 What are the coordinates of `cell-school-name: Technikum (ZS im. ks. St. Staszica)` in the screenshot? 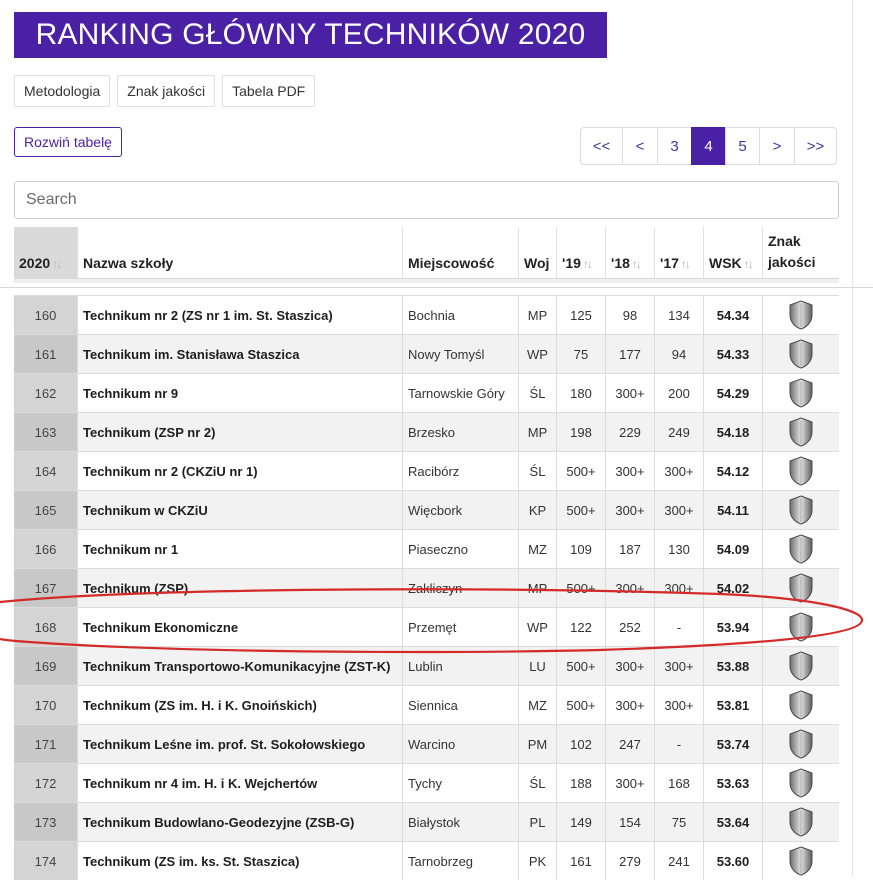 It's located at (239, 861).